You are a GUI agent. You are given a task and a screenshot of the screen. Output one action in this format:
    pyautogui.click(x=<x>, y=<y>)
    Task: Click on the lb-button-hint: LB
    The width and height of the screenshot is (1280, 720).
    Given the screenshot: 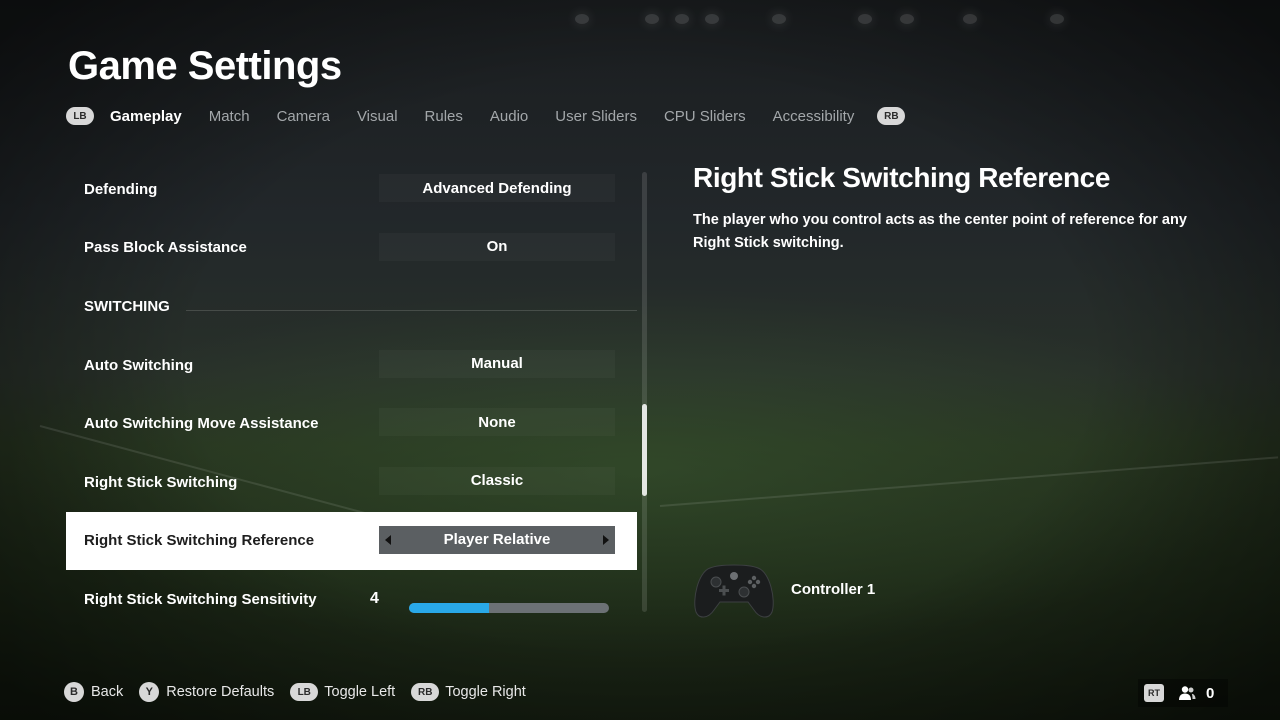 What is the action you would take?
    pyautogui.click(x=80, y=116)
    